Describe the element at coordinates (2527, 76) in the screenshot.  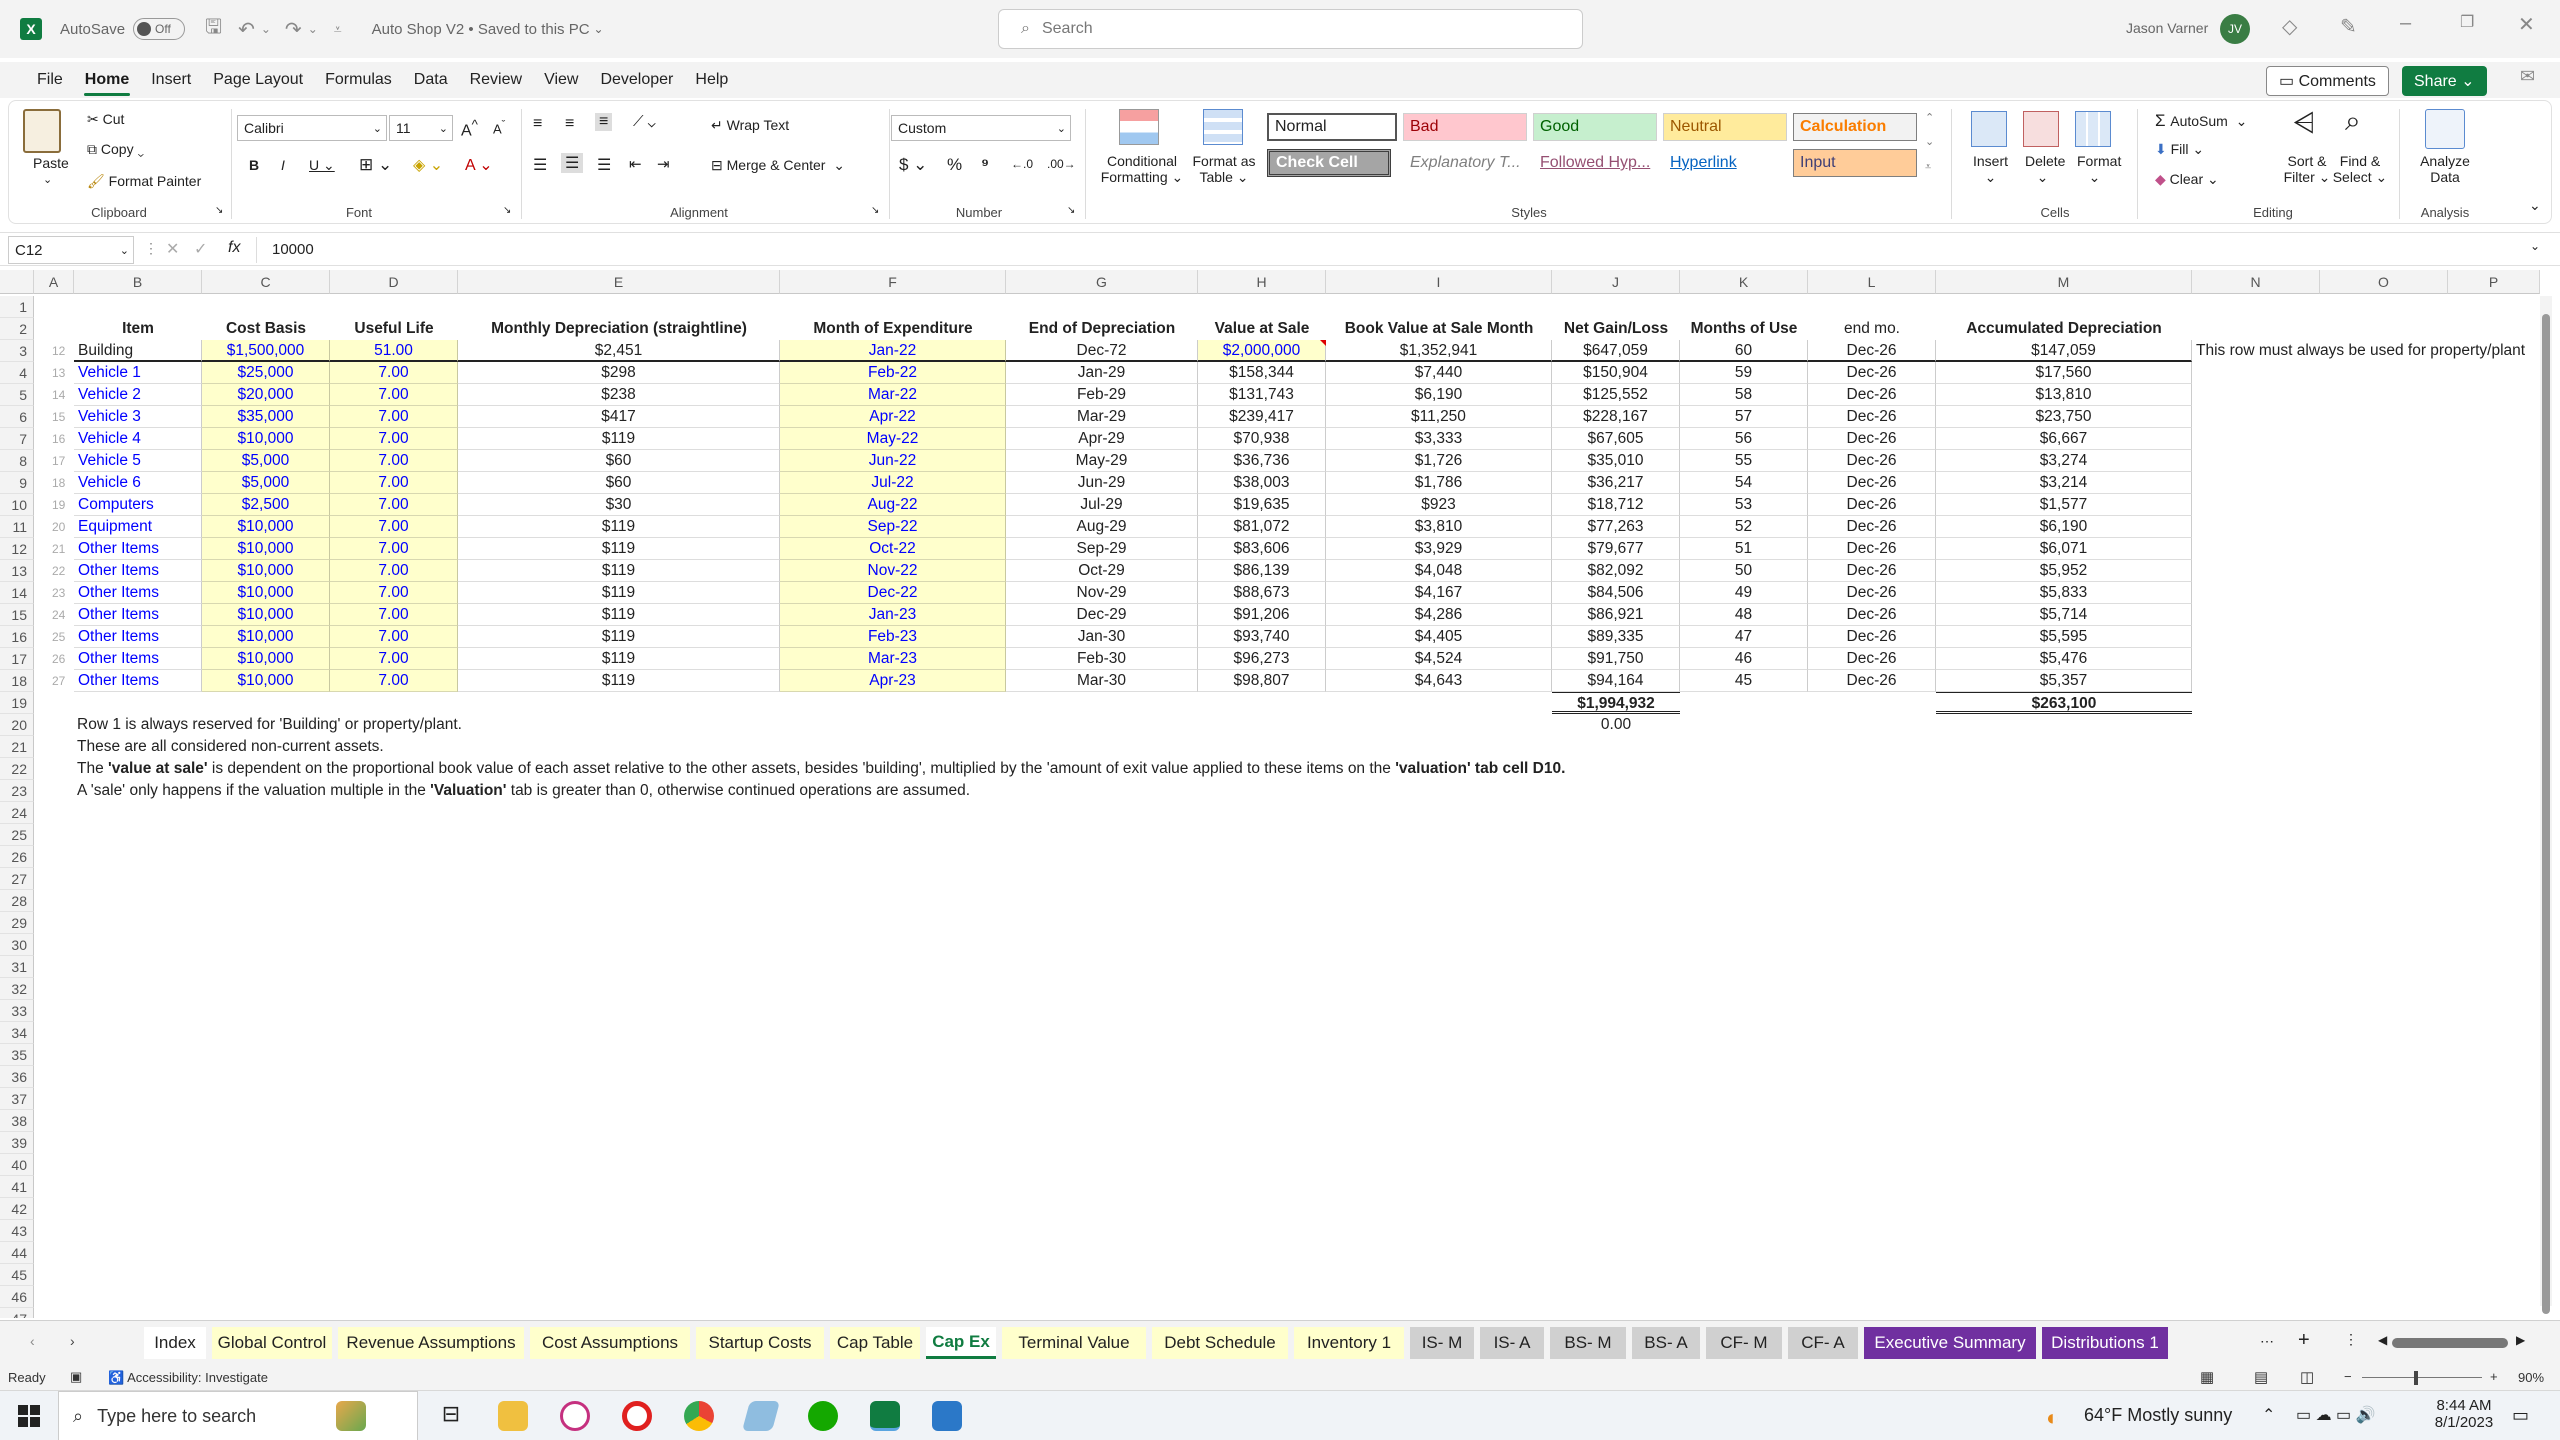
I see `ribbon-pin-icon: ✉` at that location.